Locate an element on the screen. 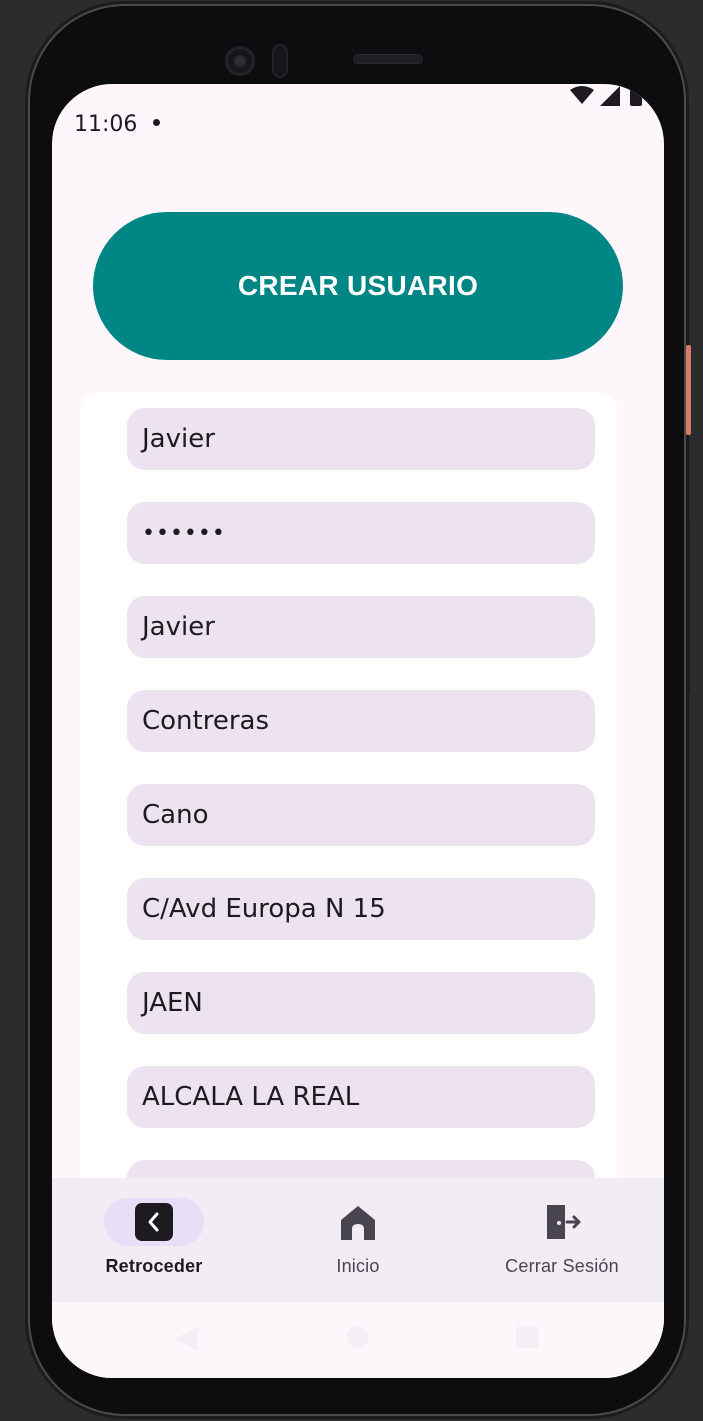 The width and height of the screenshot is (703, 1421). create-user-button: CREAR USUARIO is located at coordinates (358, 286).